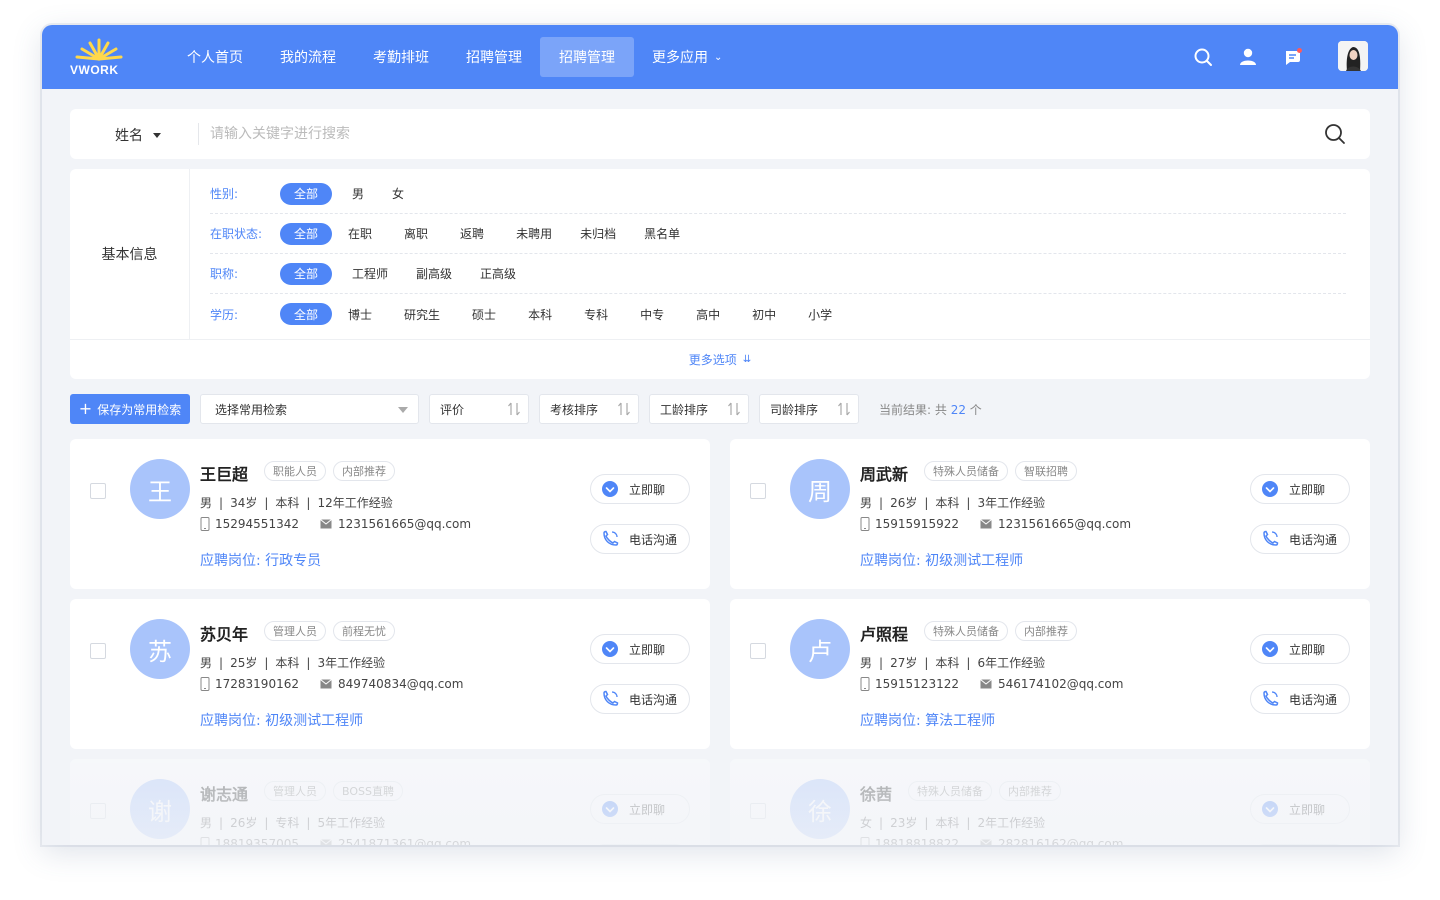  What do you see at coordinates (333, 471) in the screenshot?
I see `candidate-tags: 职能人员 内部推荐` at bounding box center [333, 471].